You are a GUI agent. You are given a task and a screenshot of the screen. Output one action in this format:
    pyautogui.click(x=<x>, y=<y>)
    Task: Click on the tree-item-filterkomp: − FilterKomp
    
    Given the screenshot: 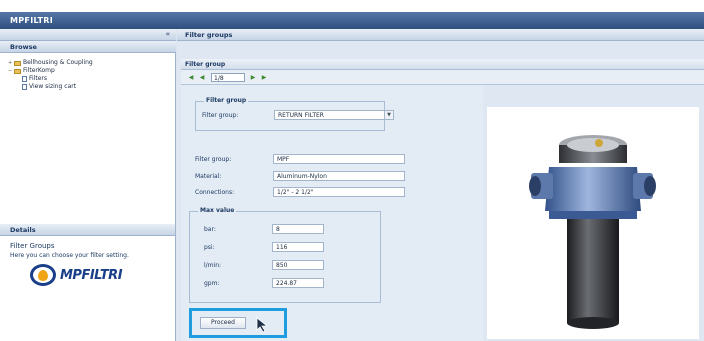 What is the action you would take?
    pyautogui.click(x=50, y=71)
    